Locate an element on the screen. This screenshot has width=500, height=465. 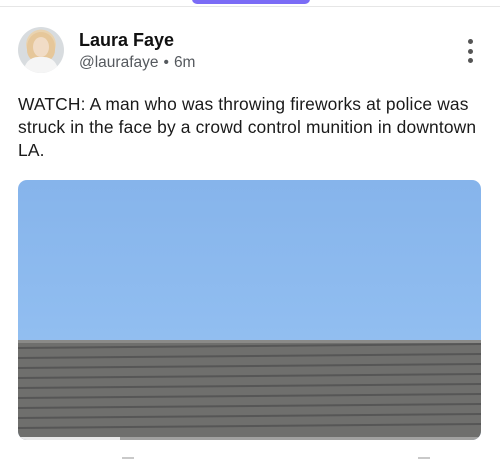
author-avatar is located at coordinates (41, 50).